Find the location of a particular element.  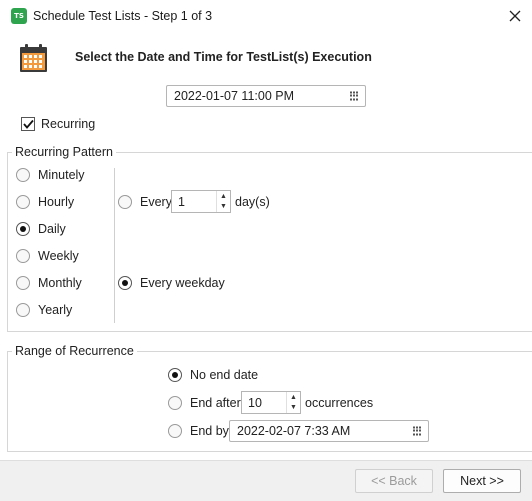

recurring-checkbox-row: Recurring is located at coordinates (58, 124).